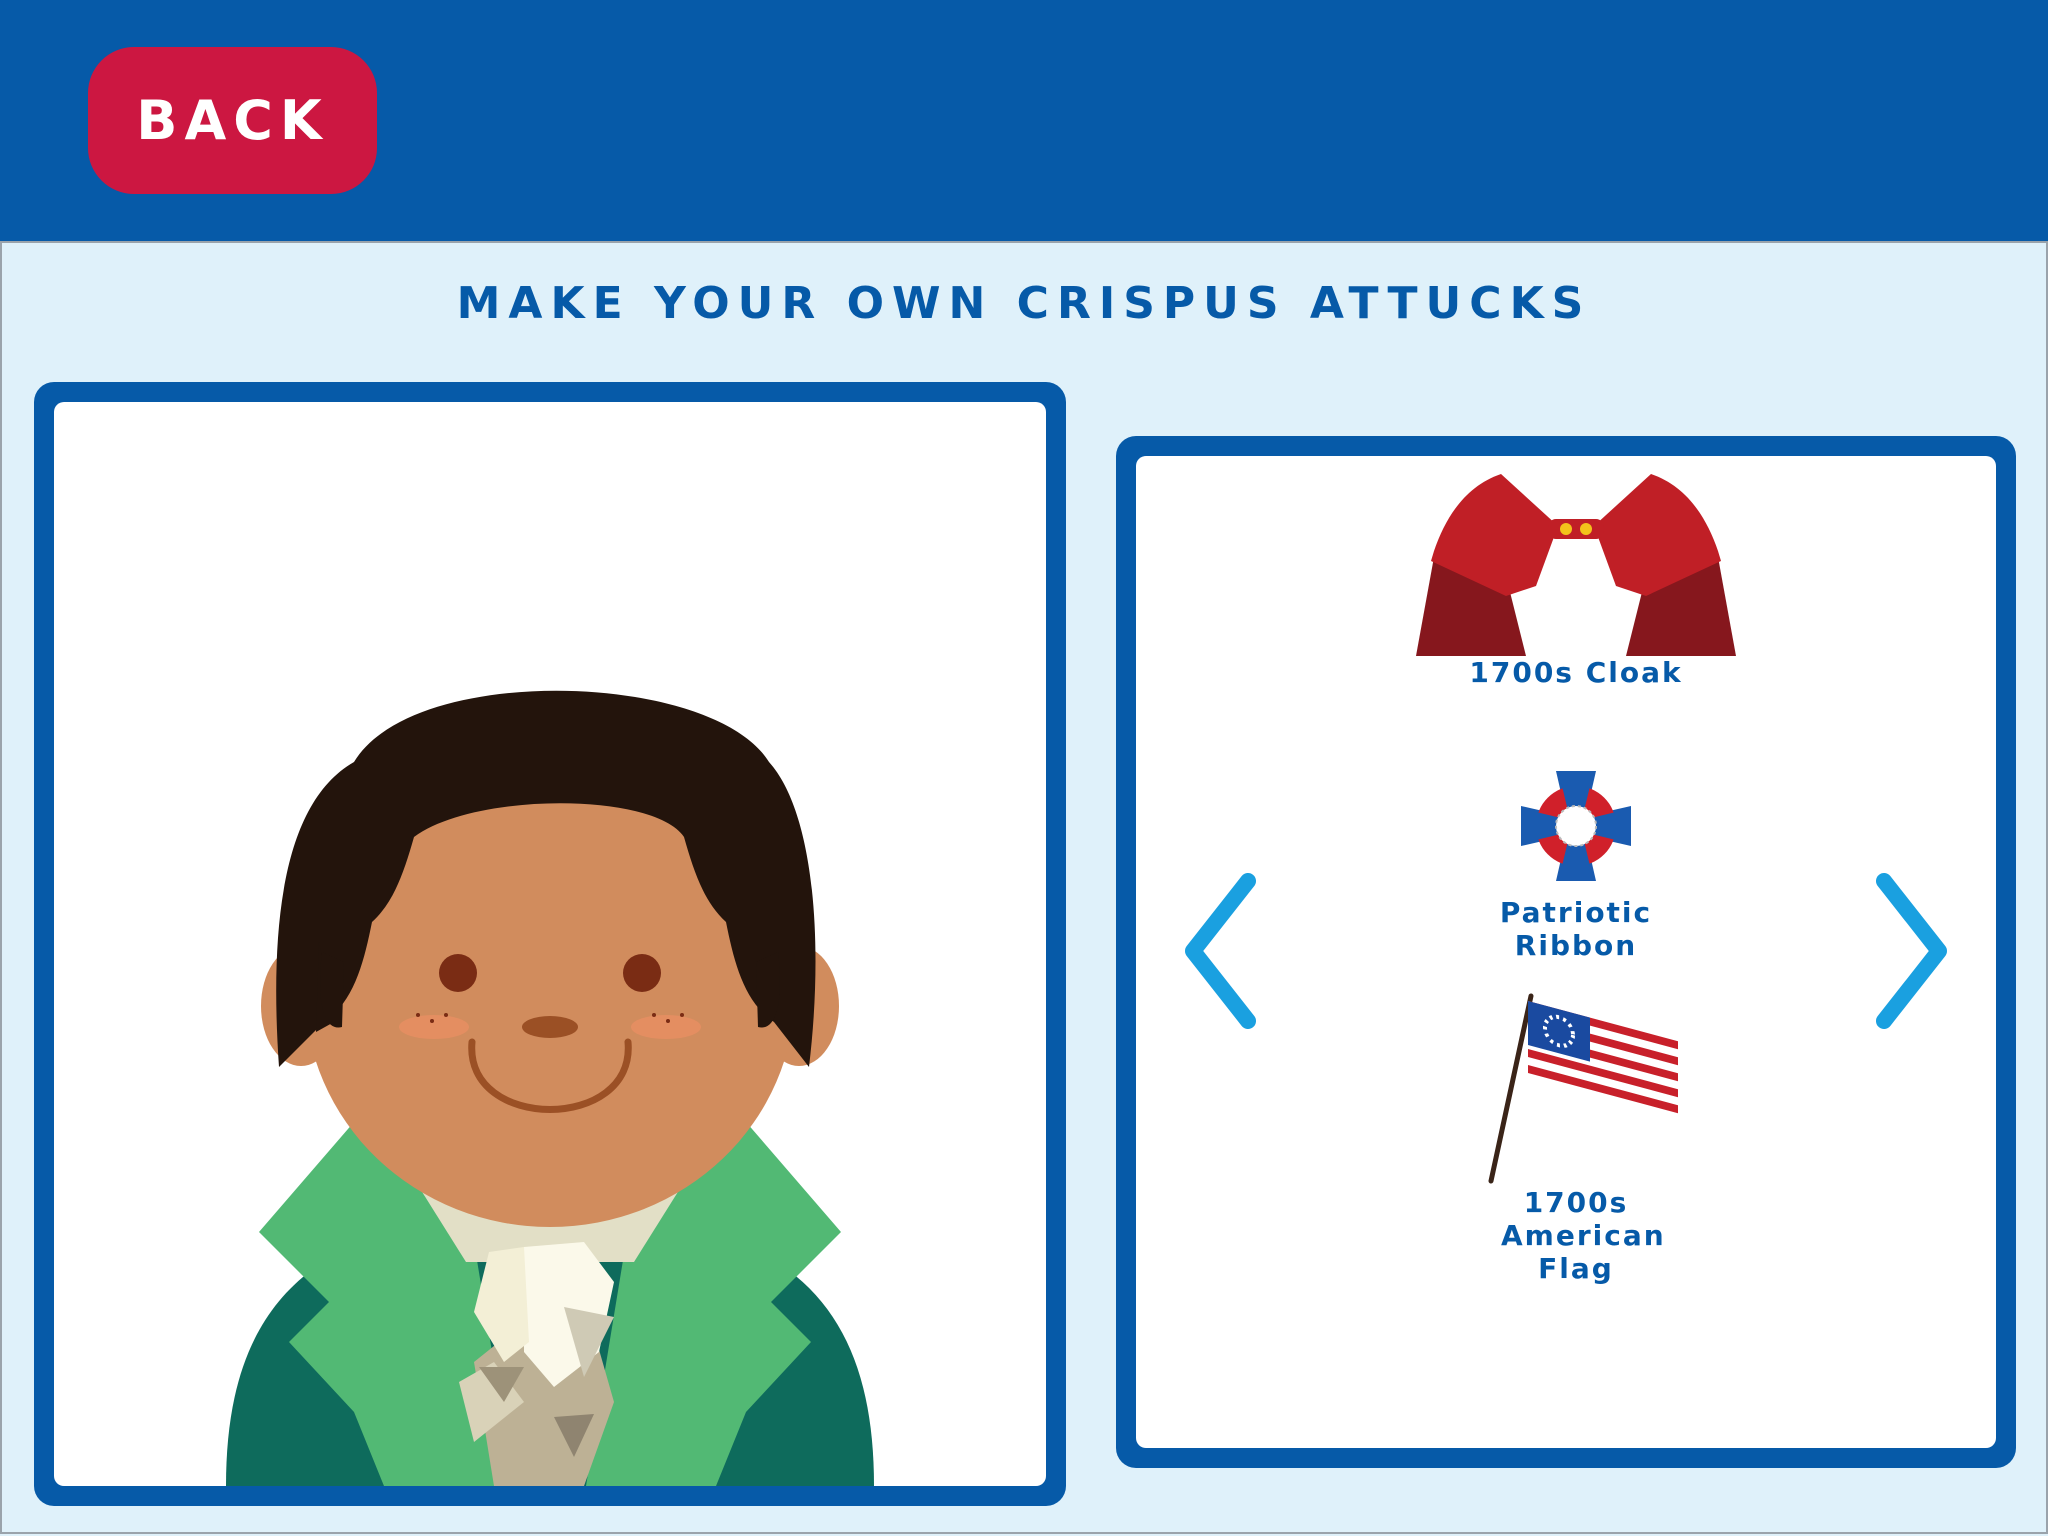 This screenshot has width=2048, height=1536. I want to click on prev-button, so click(1228, 951).